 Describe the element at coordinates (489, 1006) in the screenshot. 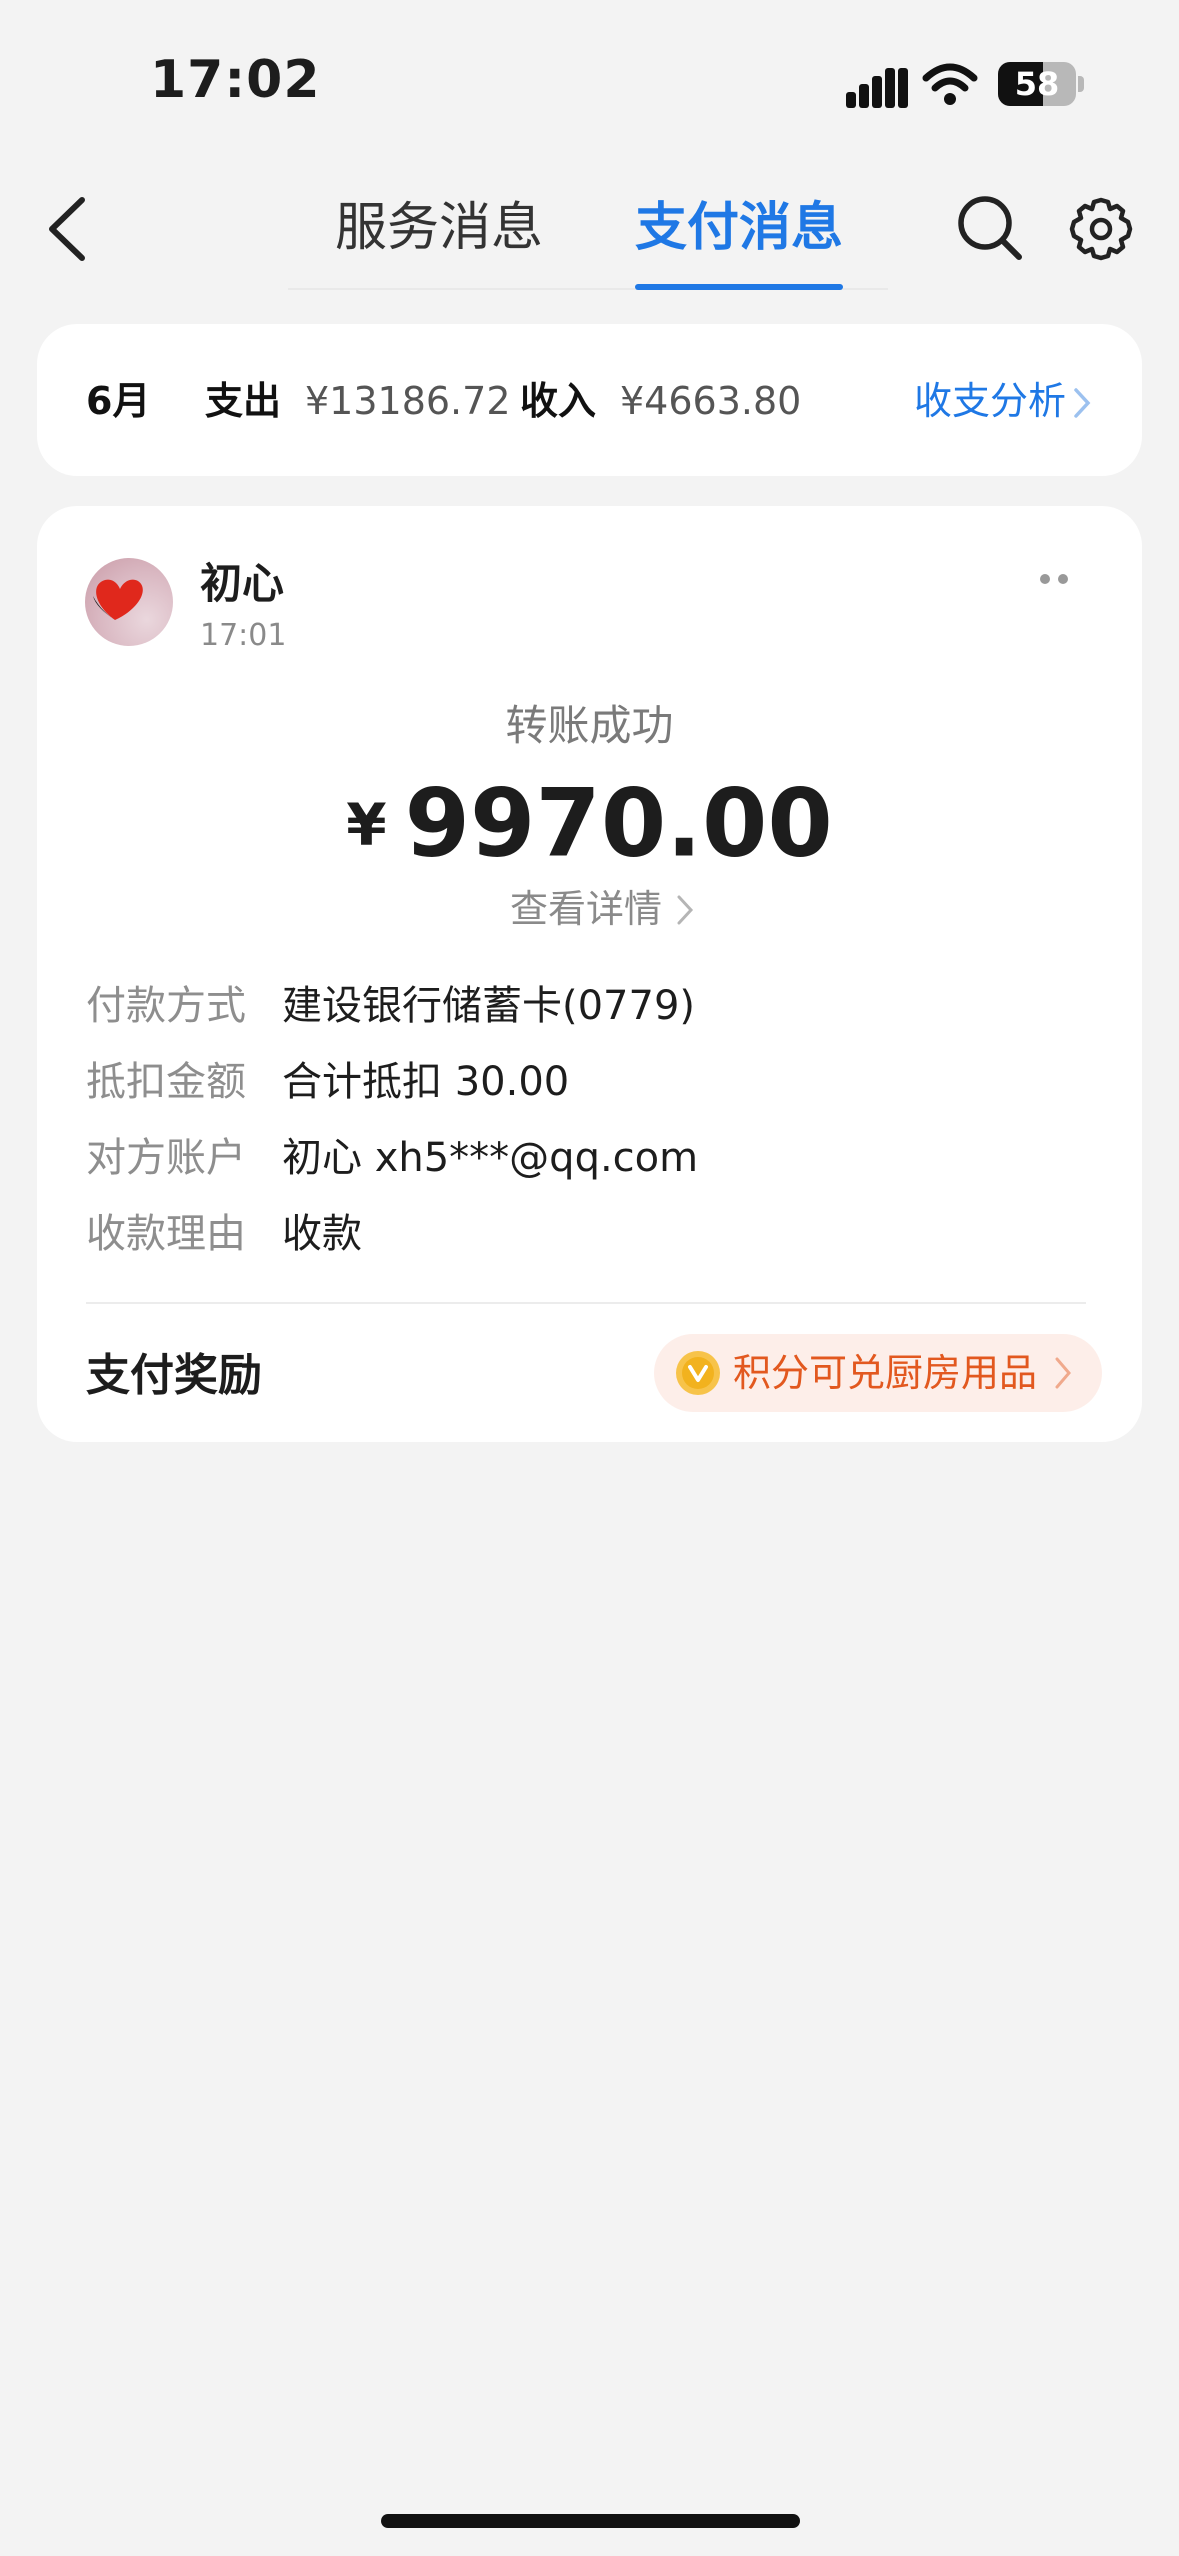

I see `payment-method-value: 建设银行储蓄卡(0779)` at that location.